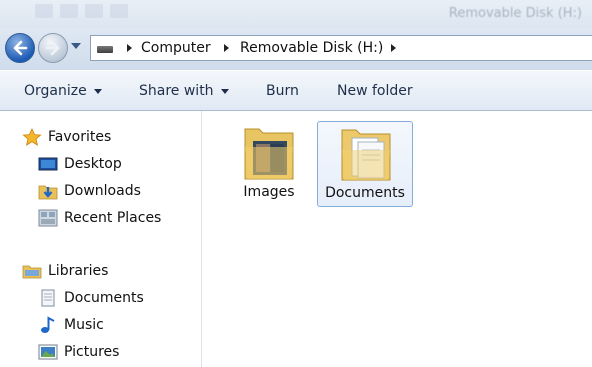 The image size is (592, 367). What do you see at coordinates (104, 298) in the screenshot?
I see `nav-item-label: Documents` at bounding box center [104, 298].